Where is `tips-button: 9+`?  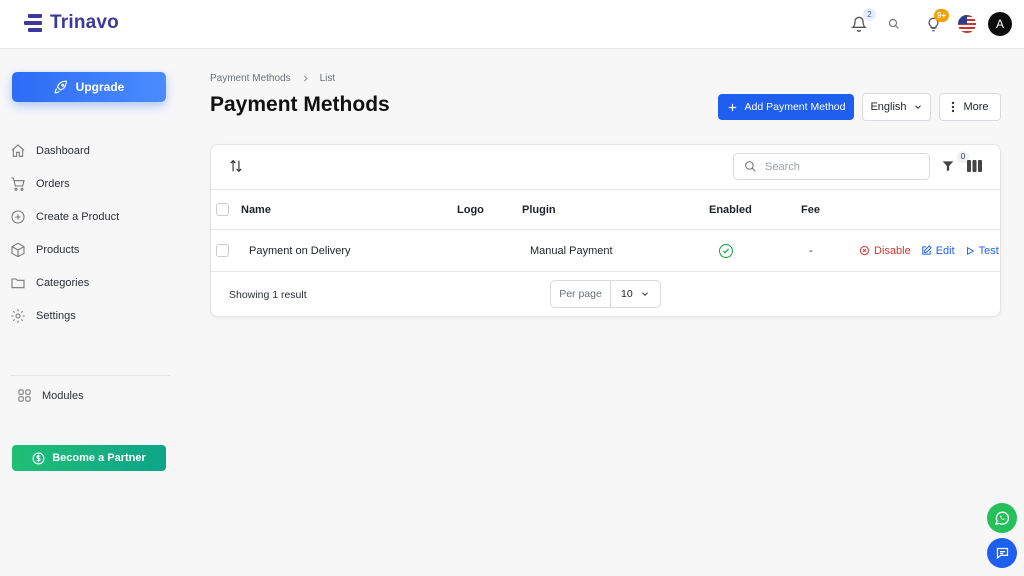
tips-button: 9+ is located at coordinates (936, 21).